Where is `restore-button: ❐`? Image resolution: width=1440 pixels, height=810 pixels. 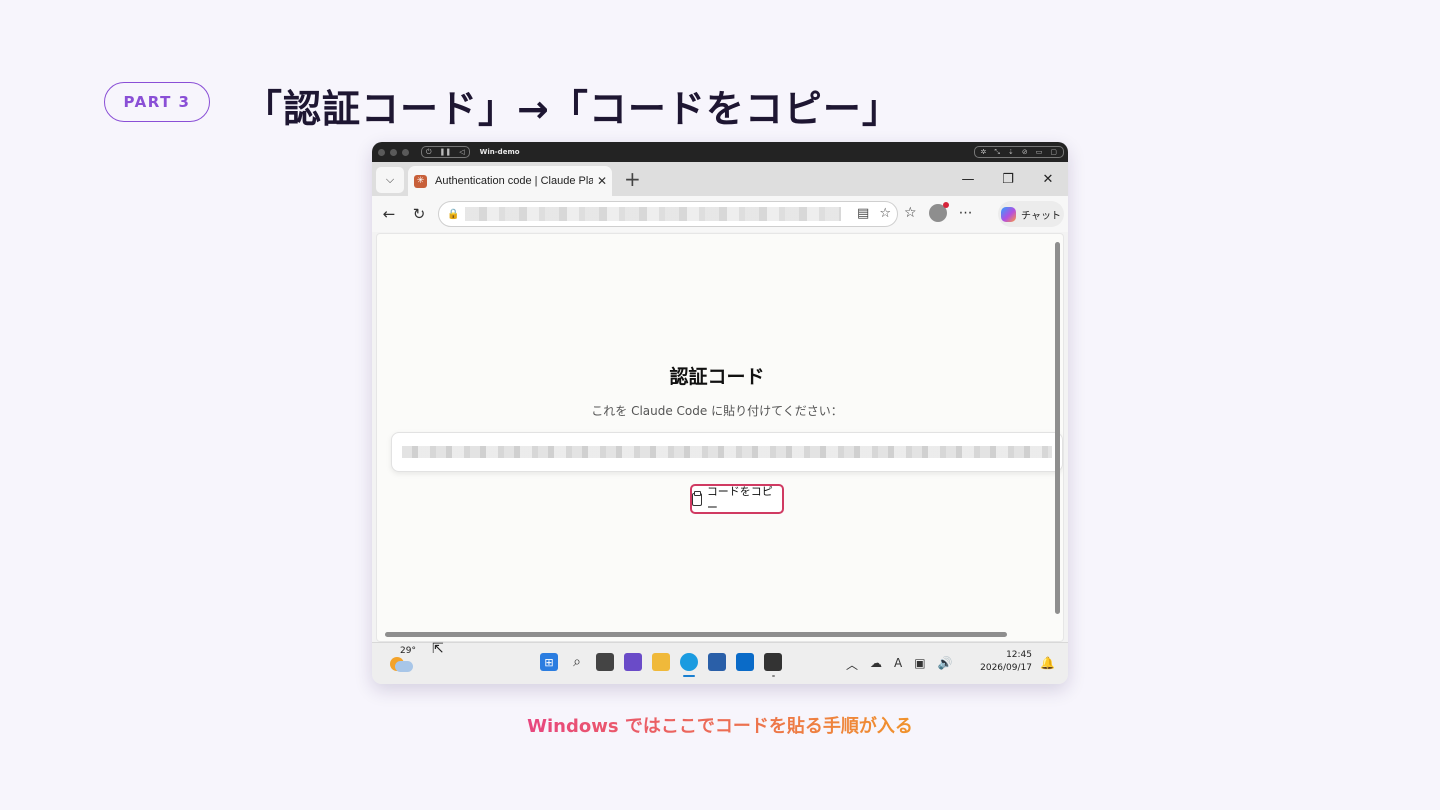 restore-button: ❐ is located at coordinates (1008, 179).